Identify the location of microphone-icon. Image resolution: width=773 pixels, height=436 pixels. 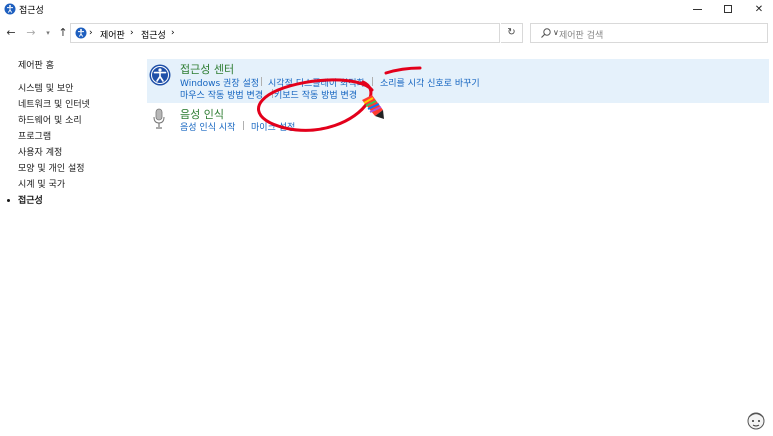
(159, 119).